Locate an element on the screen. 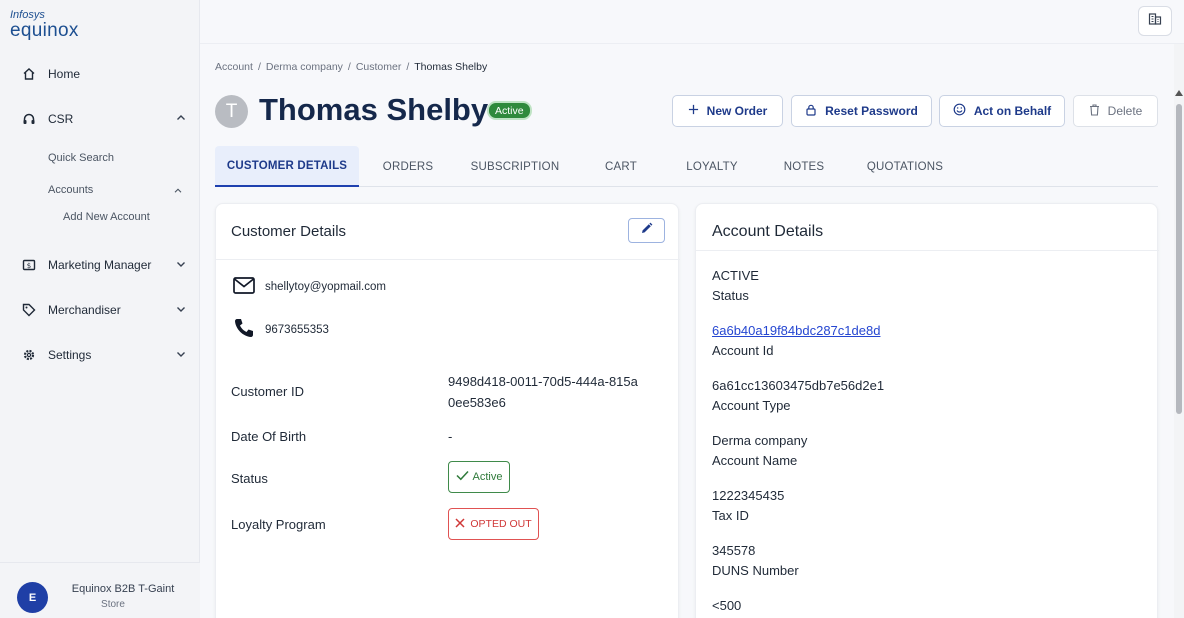 The height and width of the screenshot is (618, 1184). store-subtitle: Store is located at coordinates (113, 604).